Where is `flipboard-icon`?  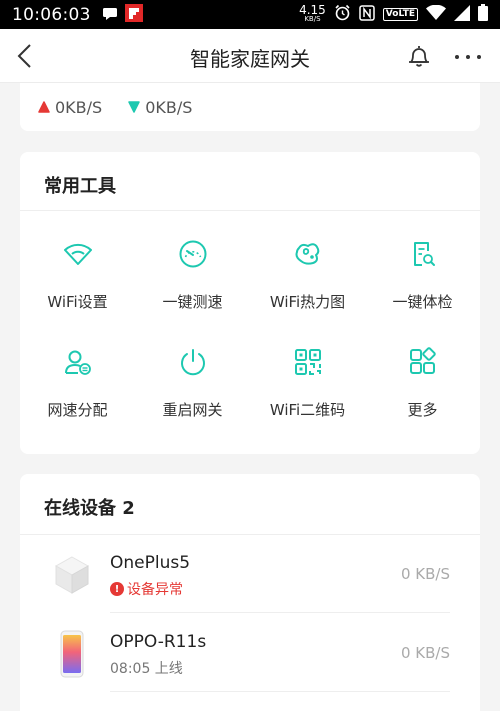
flipboard-icon is located at coordinates (133, 14).